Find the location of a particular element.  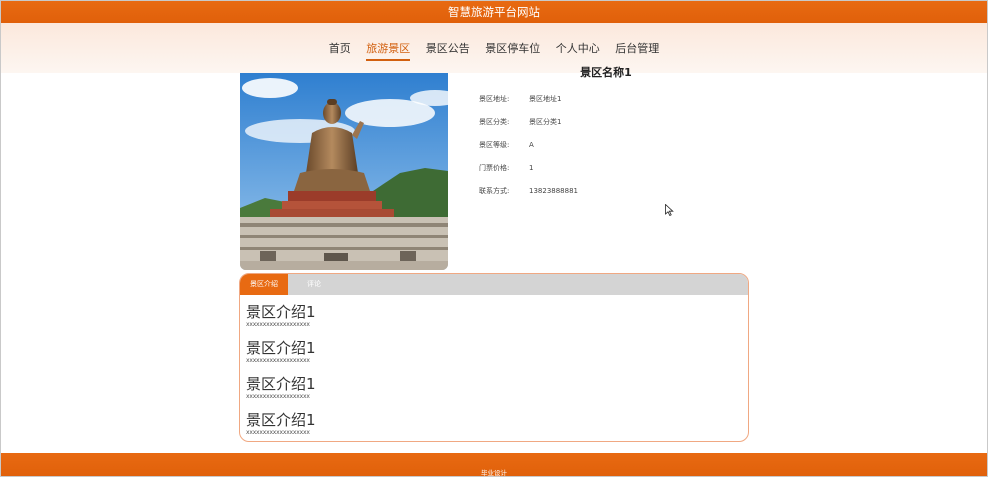

site-title-bar: 智慧旅游平台网站 is located at coordinates (494, 12).